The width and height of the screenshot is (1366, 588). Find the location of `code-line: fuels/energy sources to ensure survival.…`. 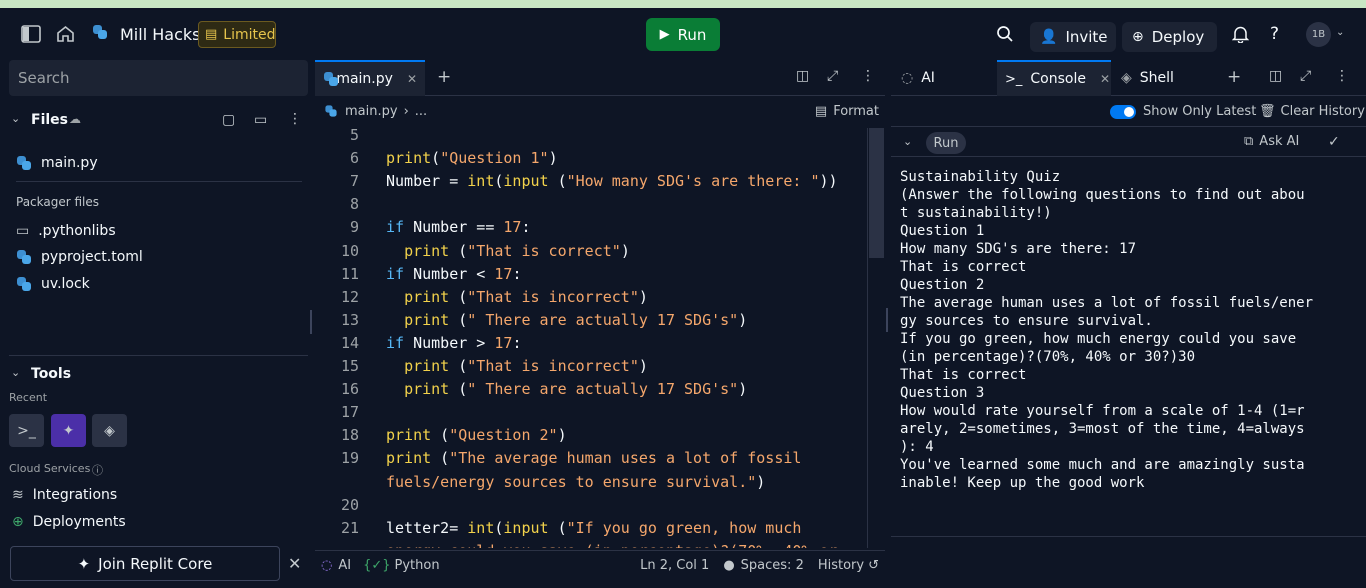

code-line: fuels/energy sources to ensure survival.… is located at coordinates (575, 482).